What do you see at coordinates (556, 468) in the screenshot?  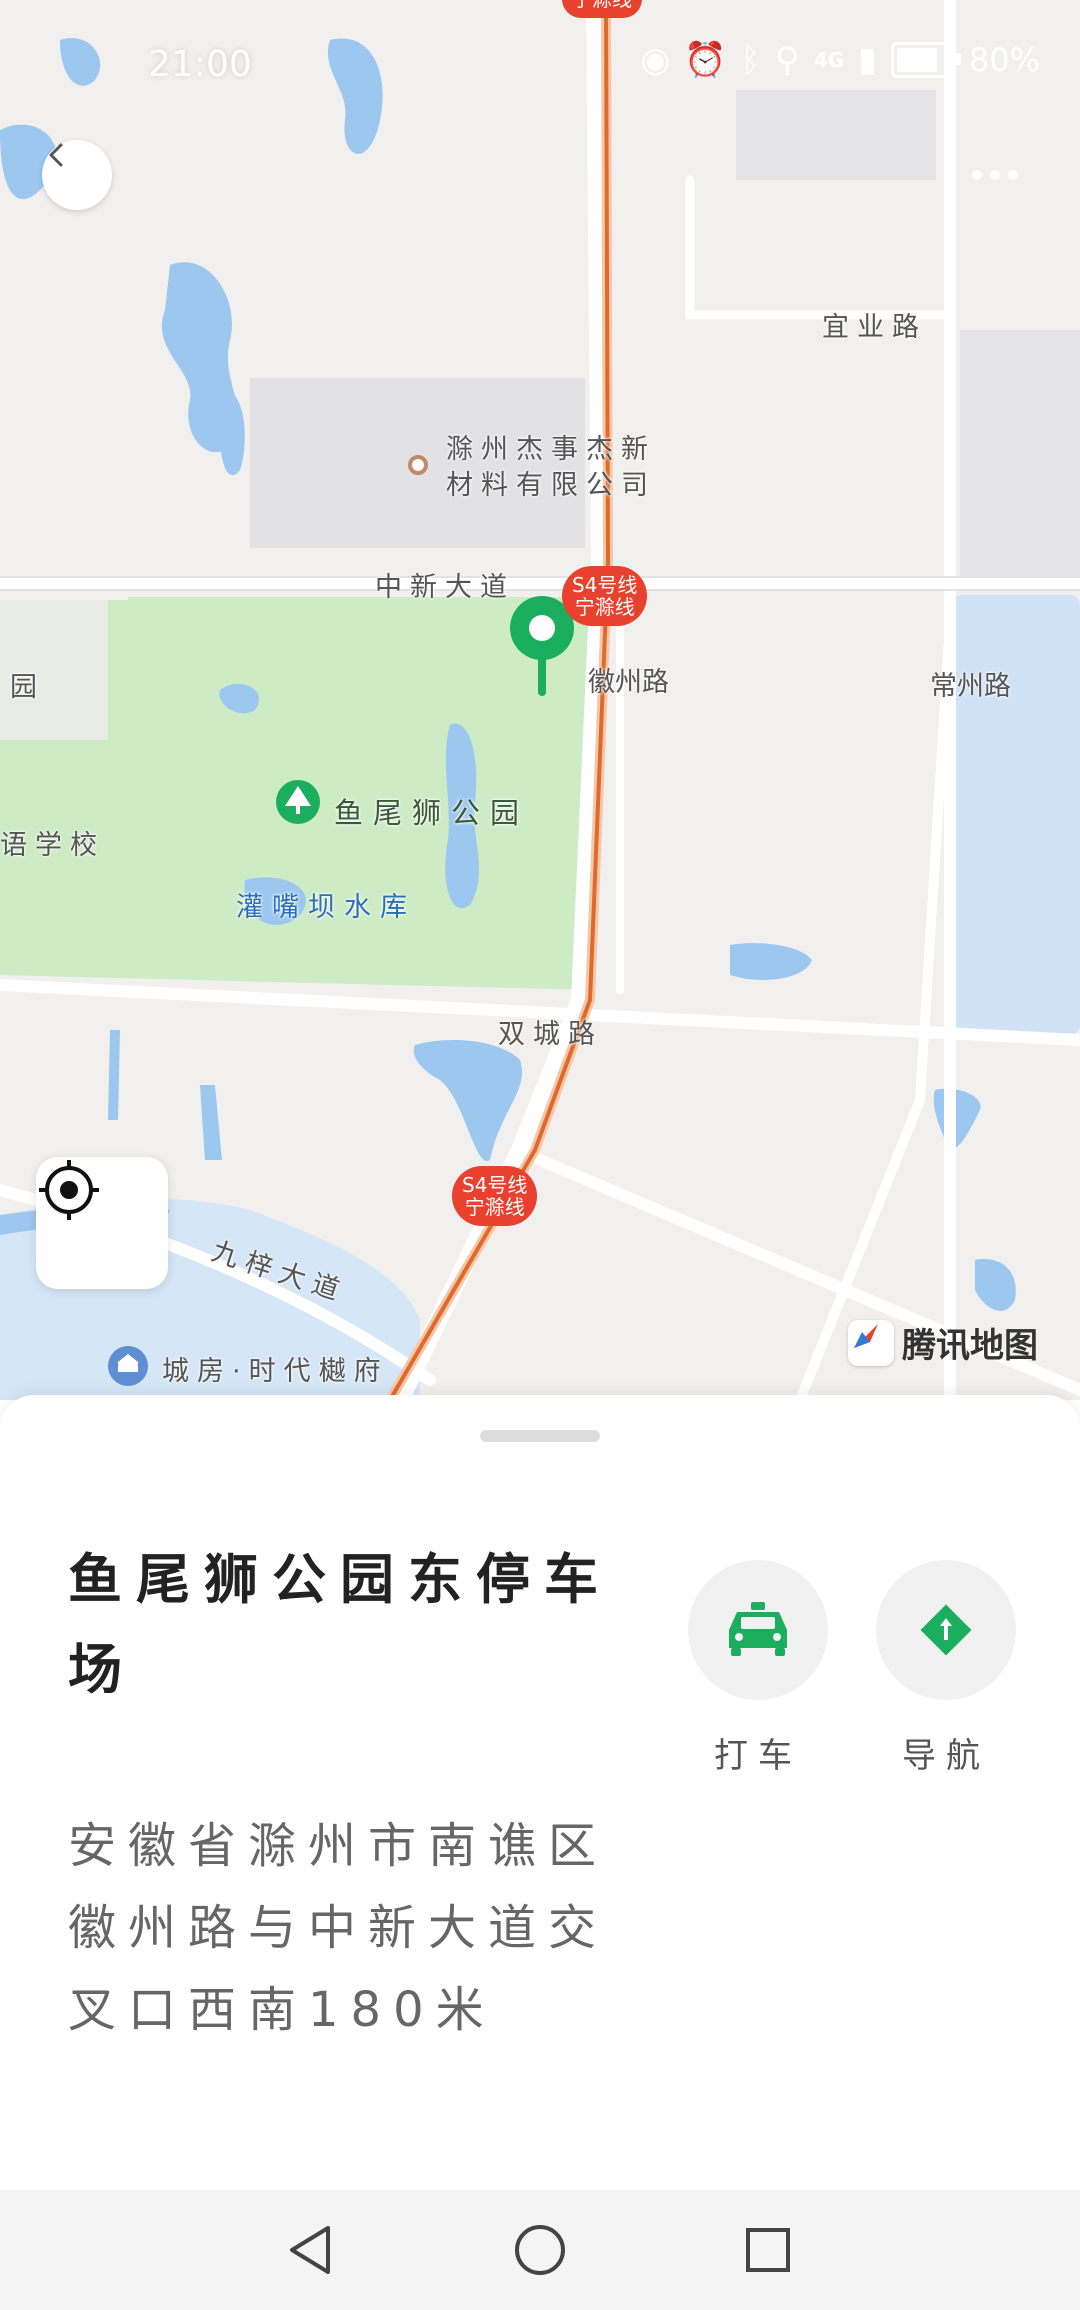 I see `poi-label-company: 滁州杰事杰新材料有限公司` at bounding box center [556, 468].